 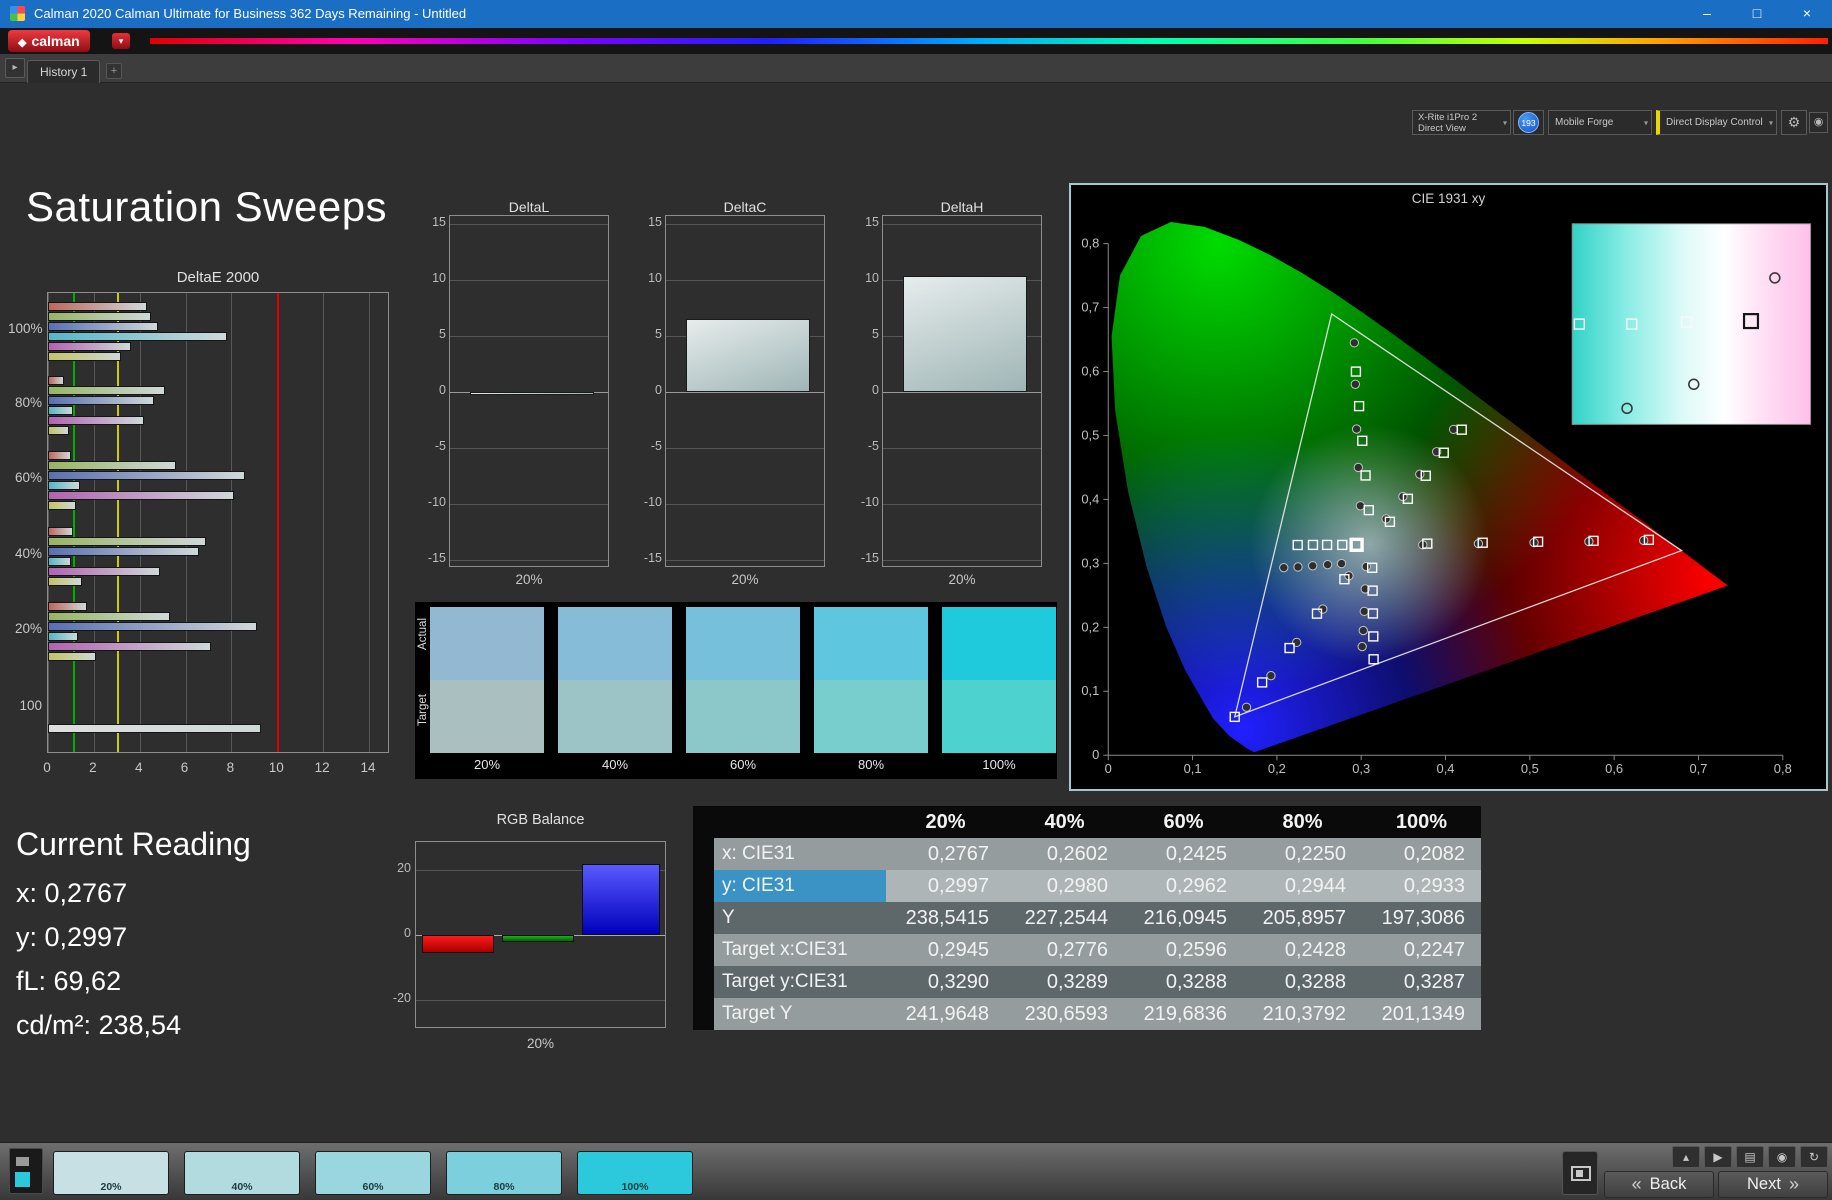 I want to click on status-button: ◉, so click(x=1818, y=122).